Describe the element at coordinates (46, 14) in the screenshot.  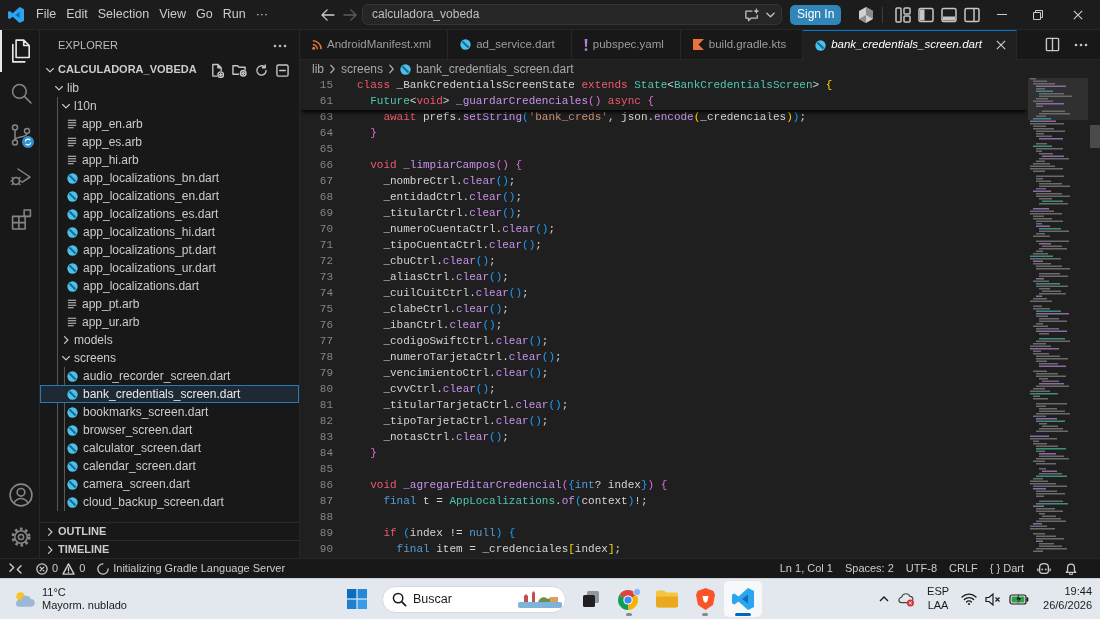
I see `menu-item: File` at that location.